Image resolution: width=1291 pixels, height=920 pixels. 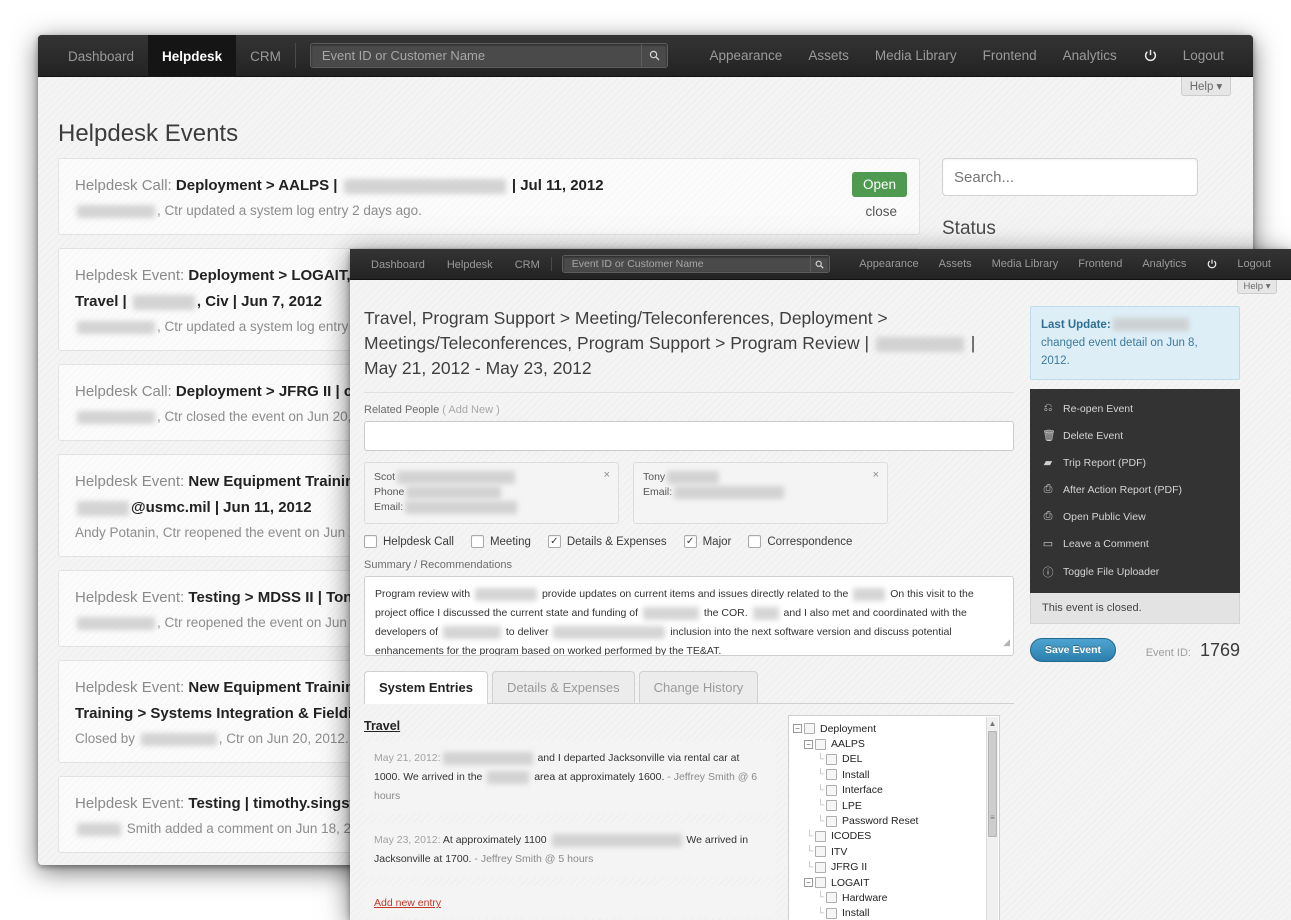 What do you see at coordinates (698, 687) in the screenshot?
I see `tab-change-history: Change History` at bounding box center [698, 687].